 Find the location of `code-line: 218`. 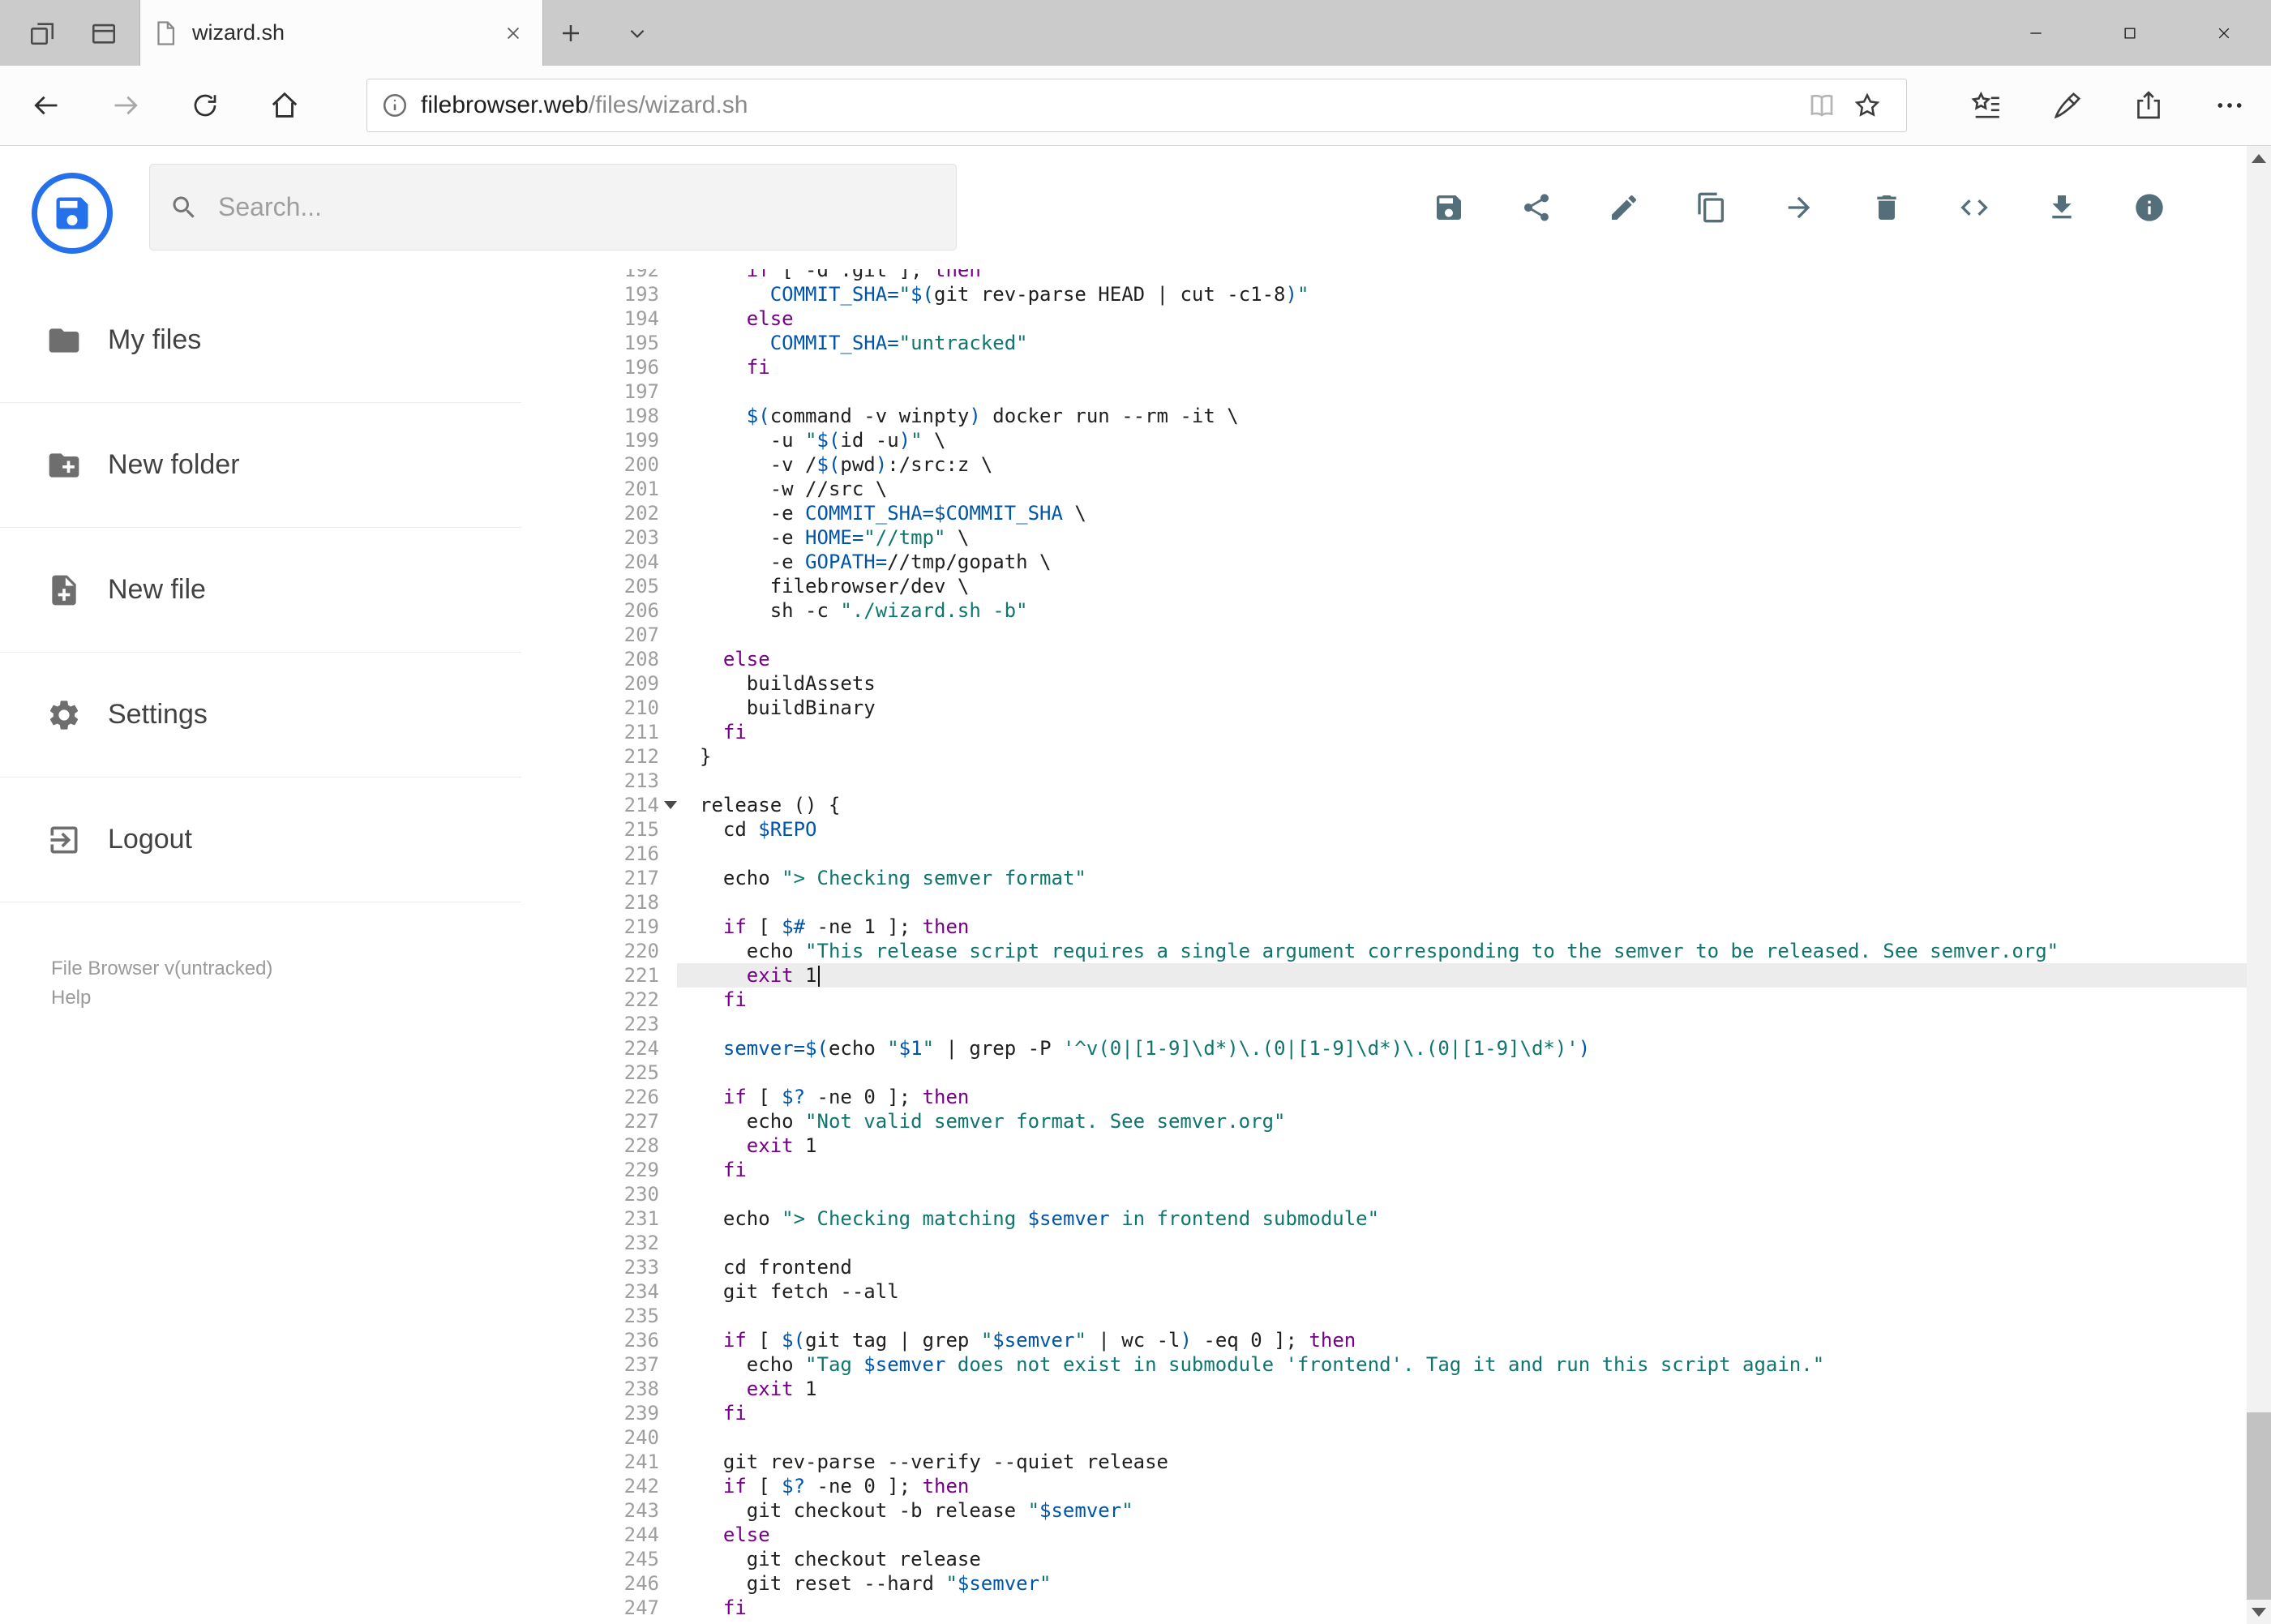

code-line: 218 is located at coordinates (1384, 902).